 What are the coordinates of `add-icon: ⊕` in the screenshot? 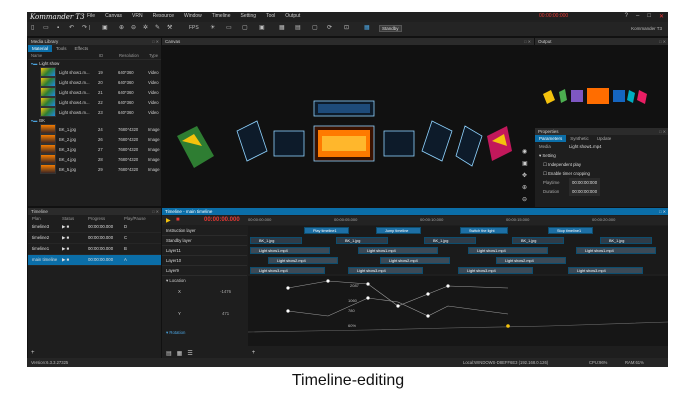 It's located at (121, 28).